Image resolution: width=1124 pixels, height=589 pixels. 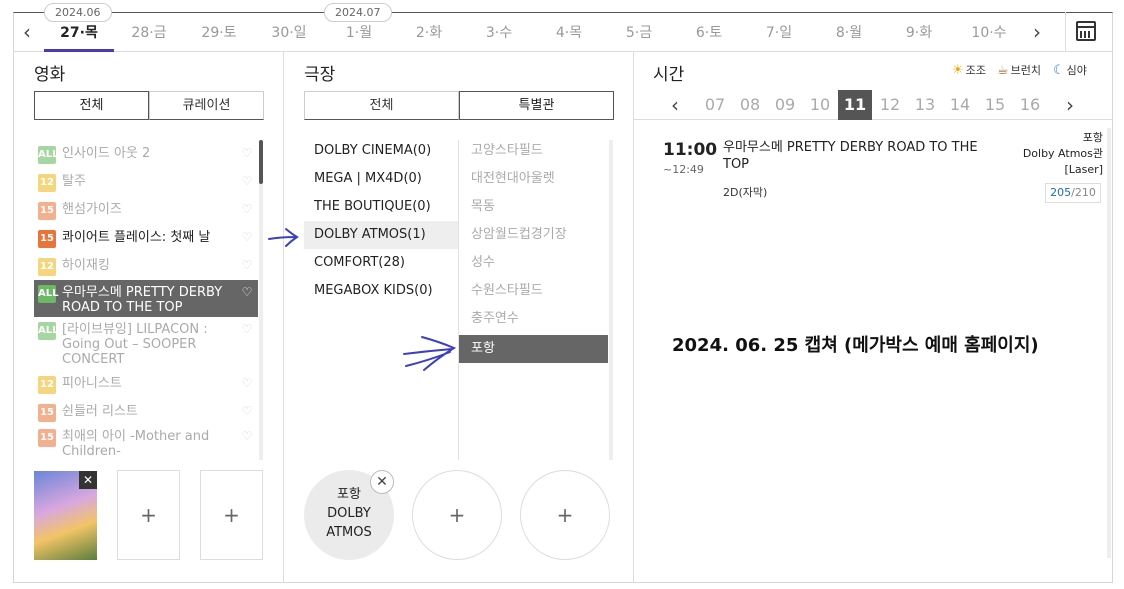 I want to click on legend-brunch: ☕ 브런치, so click(x=1019, y=70).